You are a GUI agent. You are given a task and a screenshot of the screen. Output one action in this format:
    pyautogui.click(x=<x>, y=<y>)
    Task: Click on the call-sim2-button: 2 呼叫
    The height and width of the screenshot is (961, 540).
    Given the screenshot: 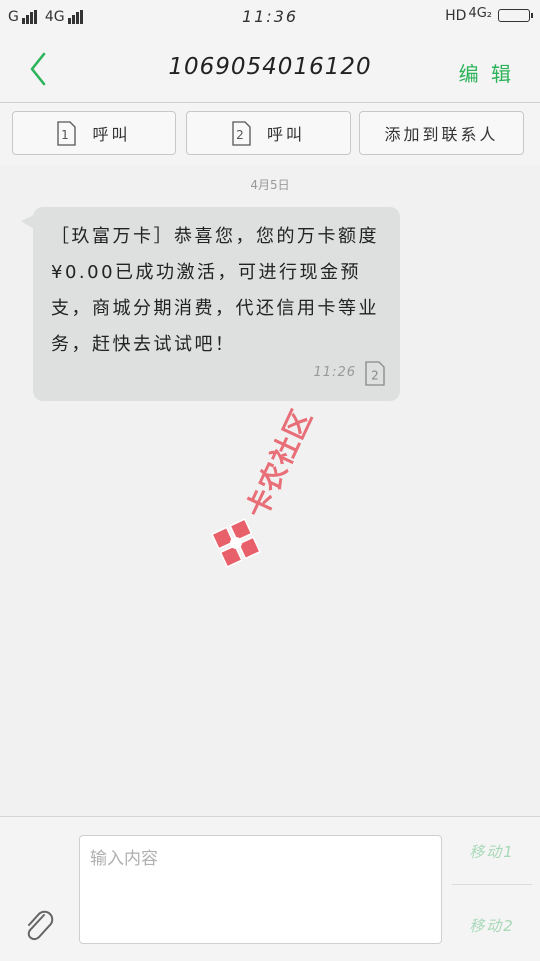 What is the action you would take?
    pyautogui.click(x=268, y=133)
    